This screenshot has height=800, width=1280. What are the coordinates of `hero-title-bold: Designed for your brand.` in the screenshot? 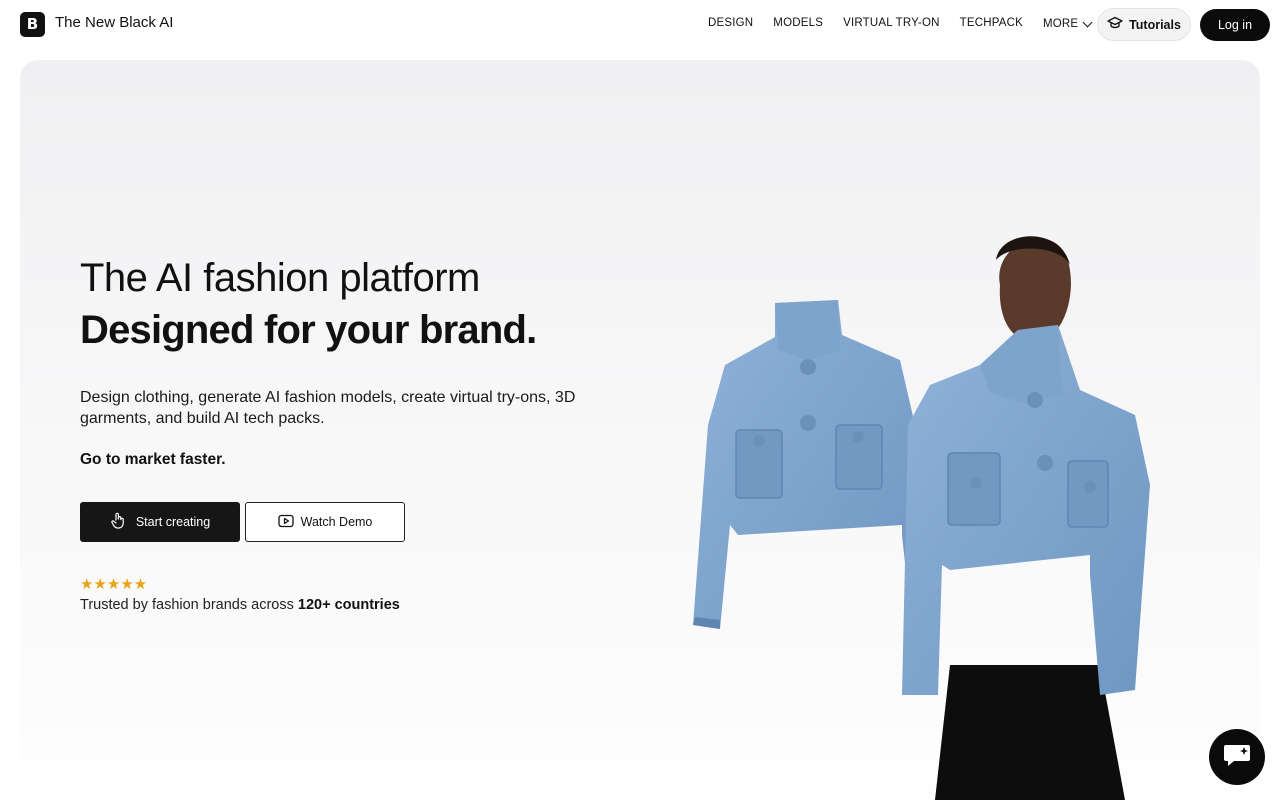 It's located at (308, 330).